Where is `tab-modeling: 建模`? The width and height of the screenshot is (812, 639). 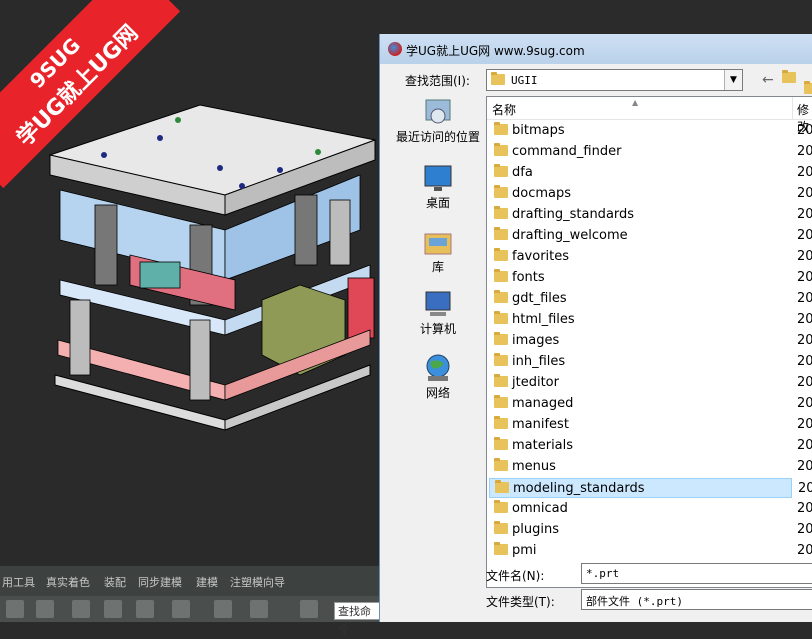
tab-modeling: 建模 is located at coordinates (207, 582).